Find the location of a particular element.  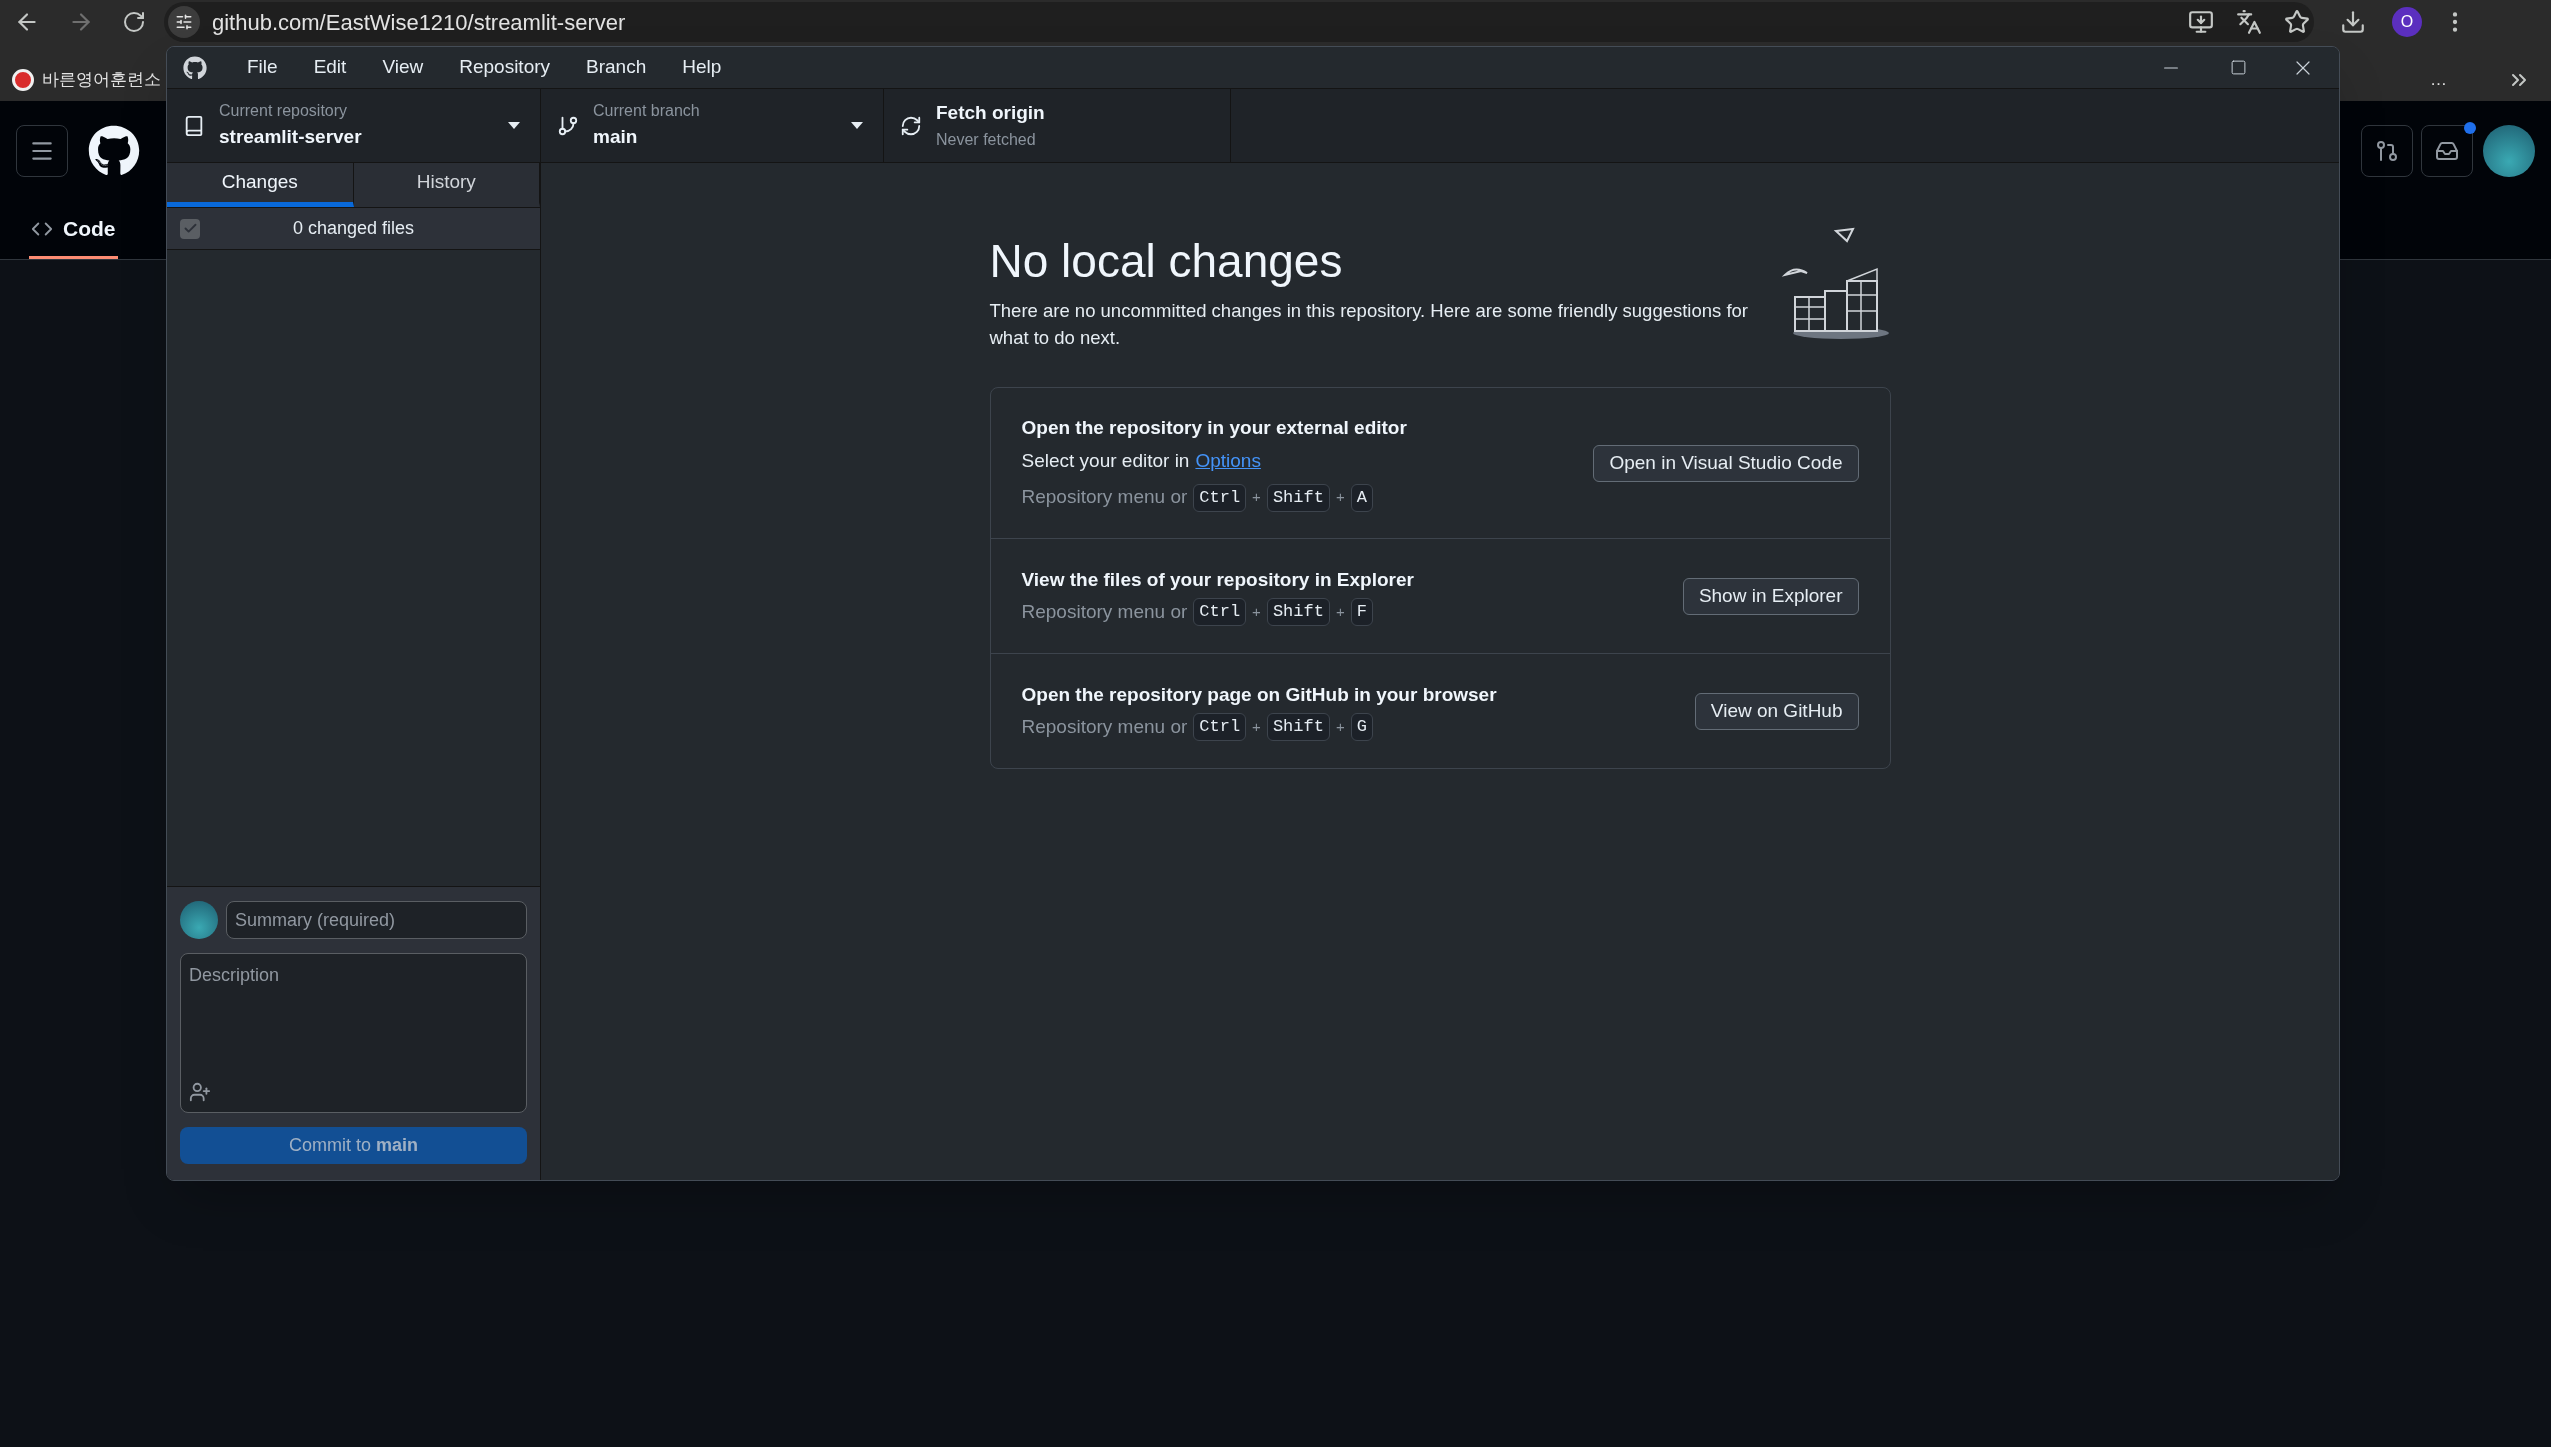

sidebar-tab: Changes is located at coordinates (260, 185).